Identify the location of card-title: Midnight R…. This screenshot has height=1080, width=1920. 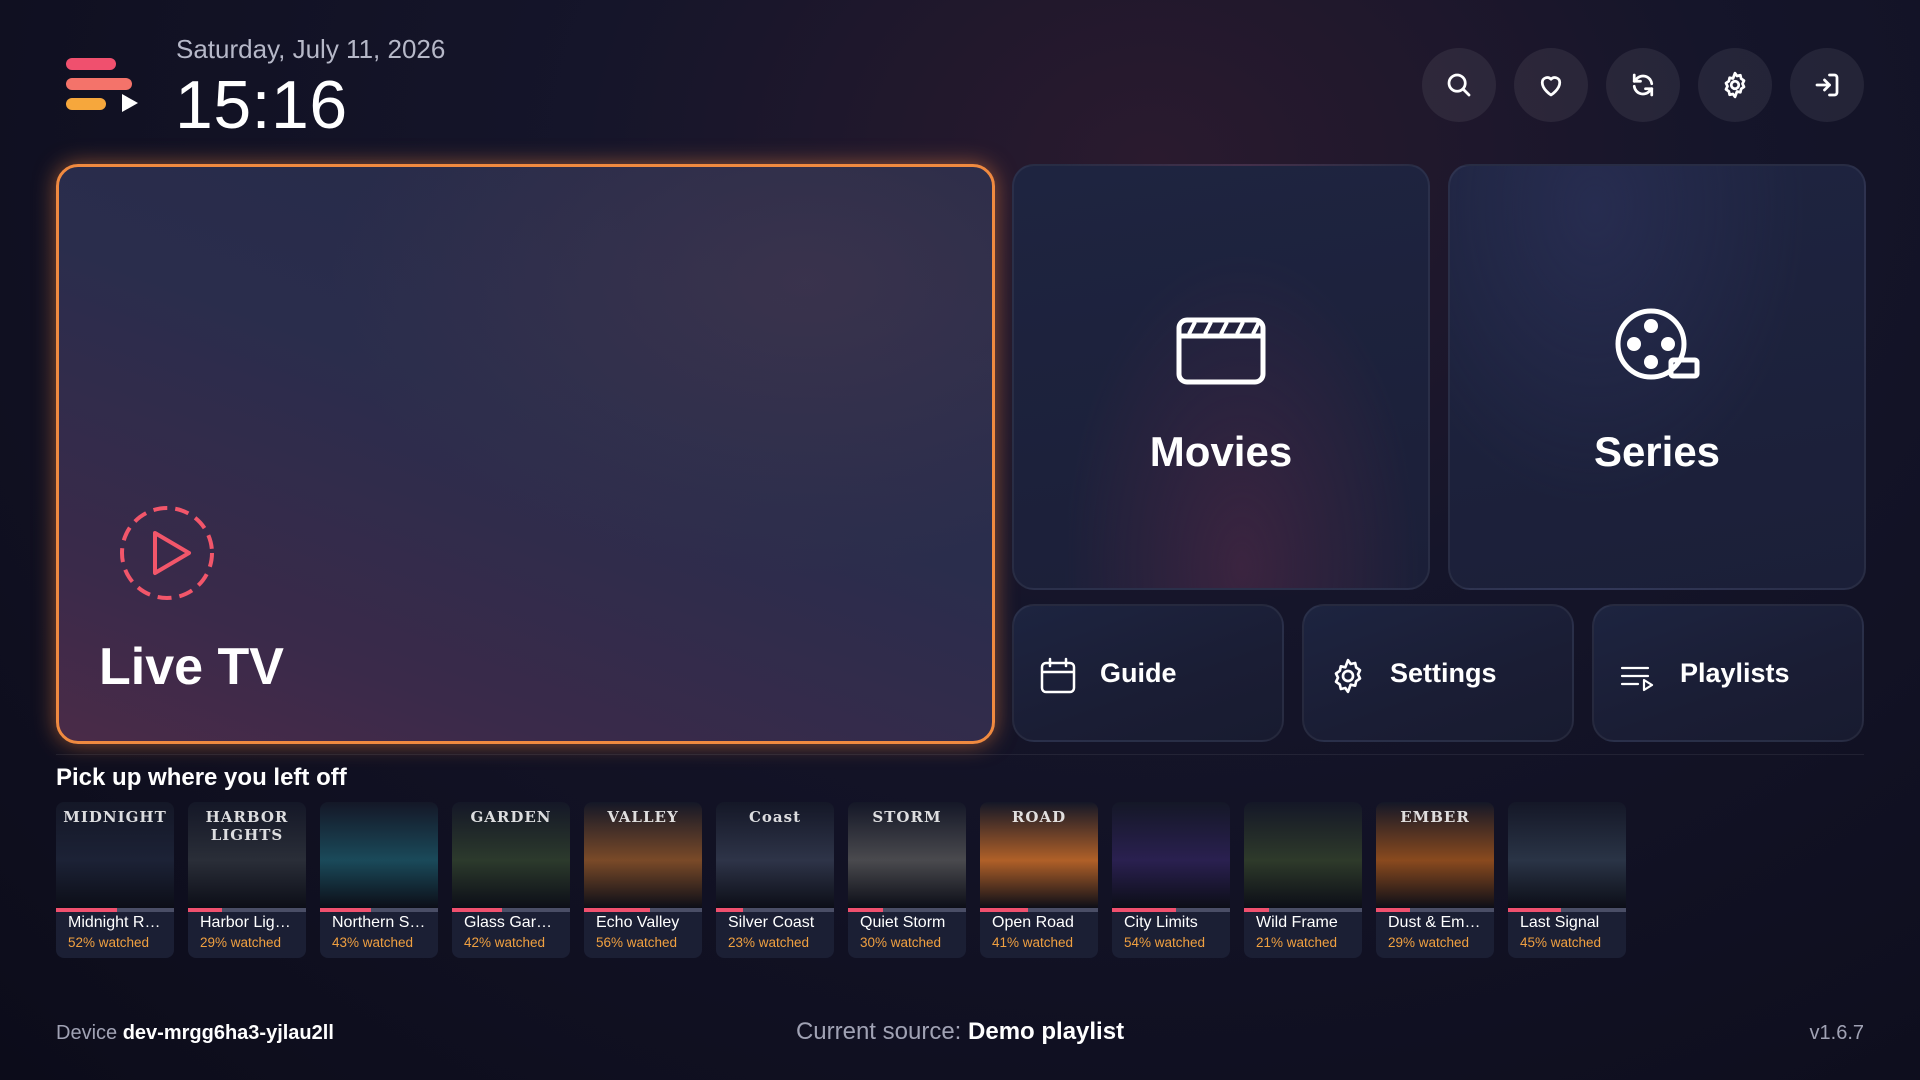
(114, 922).